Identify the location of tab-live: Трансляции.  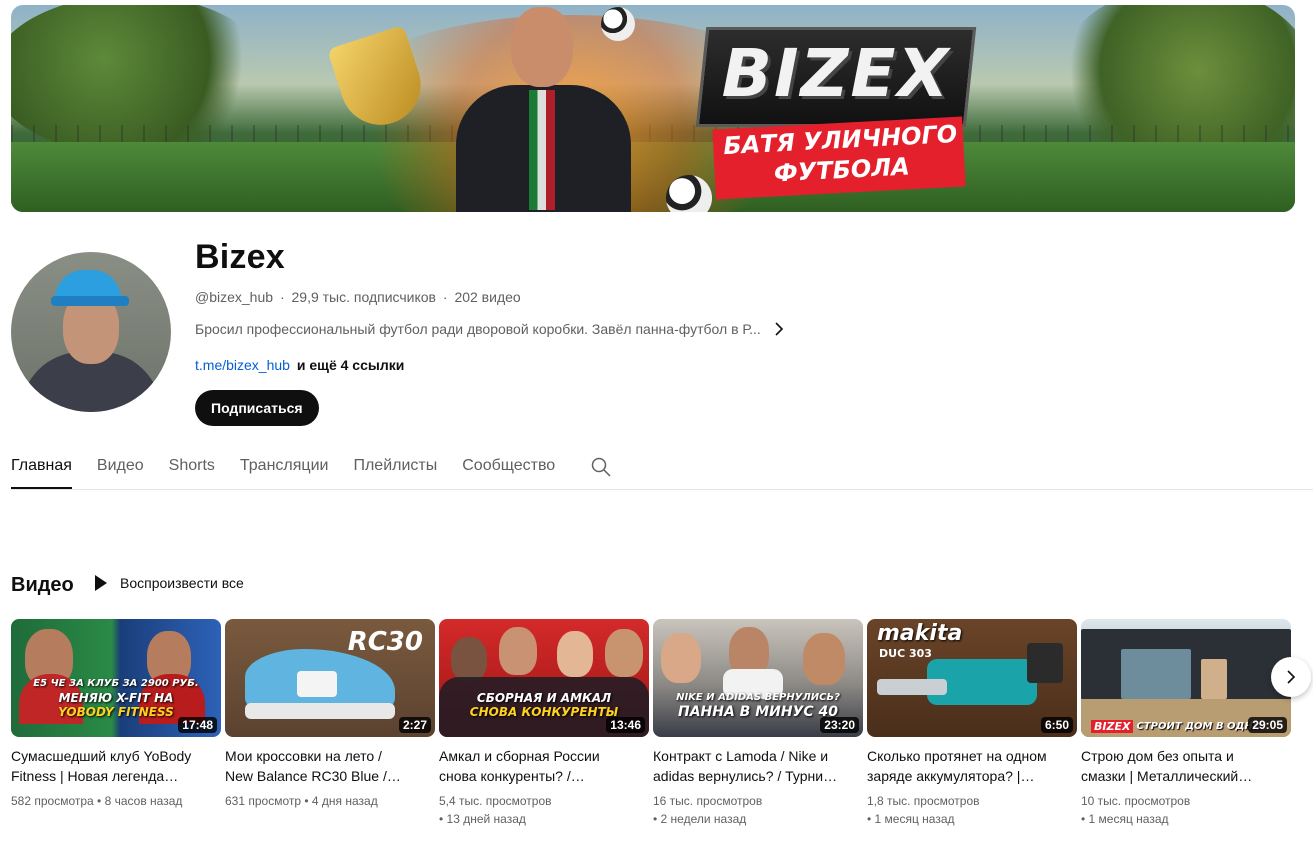
(284, 468).